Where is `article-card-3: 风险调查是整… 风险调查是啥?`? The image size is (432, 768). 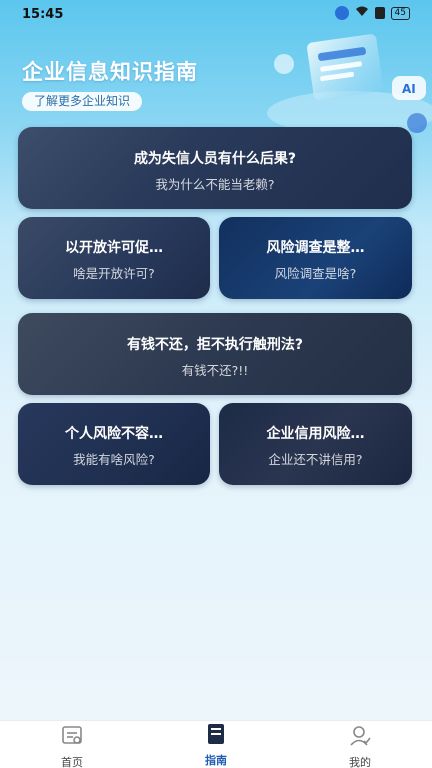 article-card-3: 风险调查是整… 风险调查是啥? is located at coordinates (315, 258).